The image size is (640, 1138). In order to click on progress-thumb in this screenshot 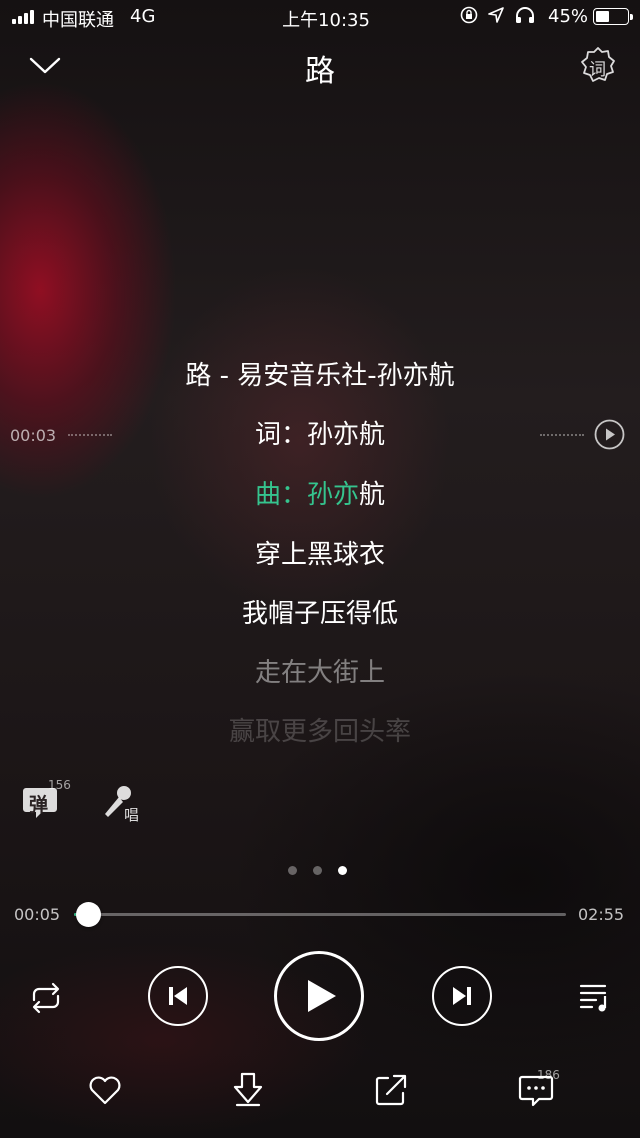, I will do `click(88, 914)`.